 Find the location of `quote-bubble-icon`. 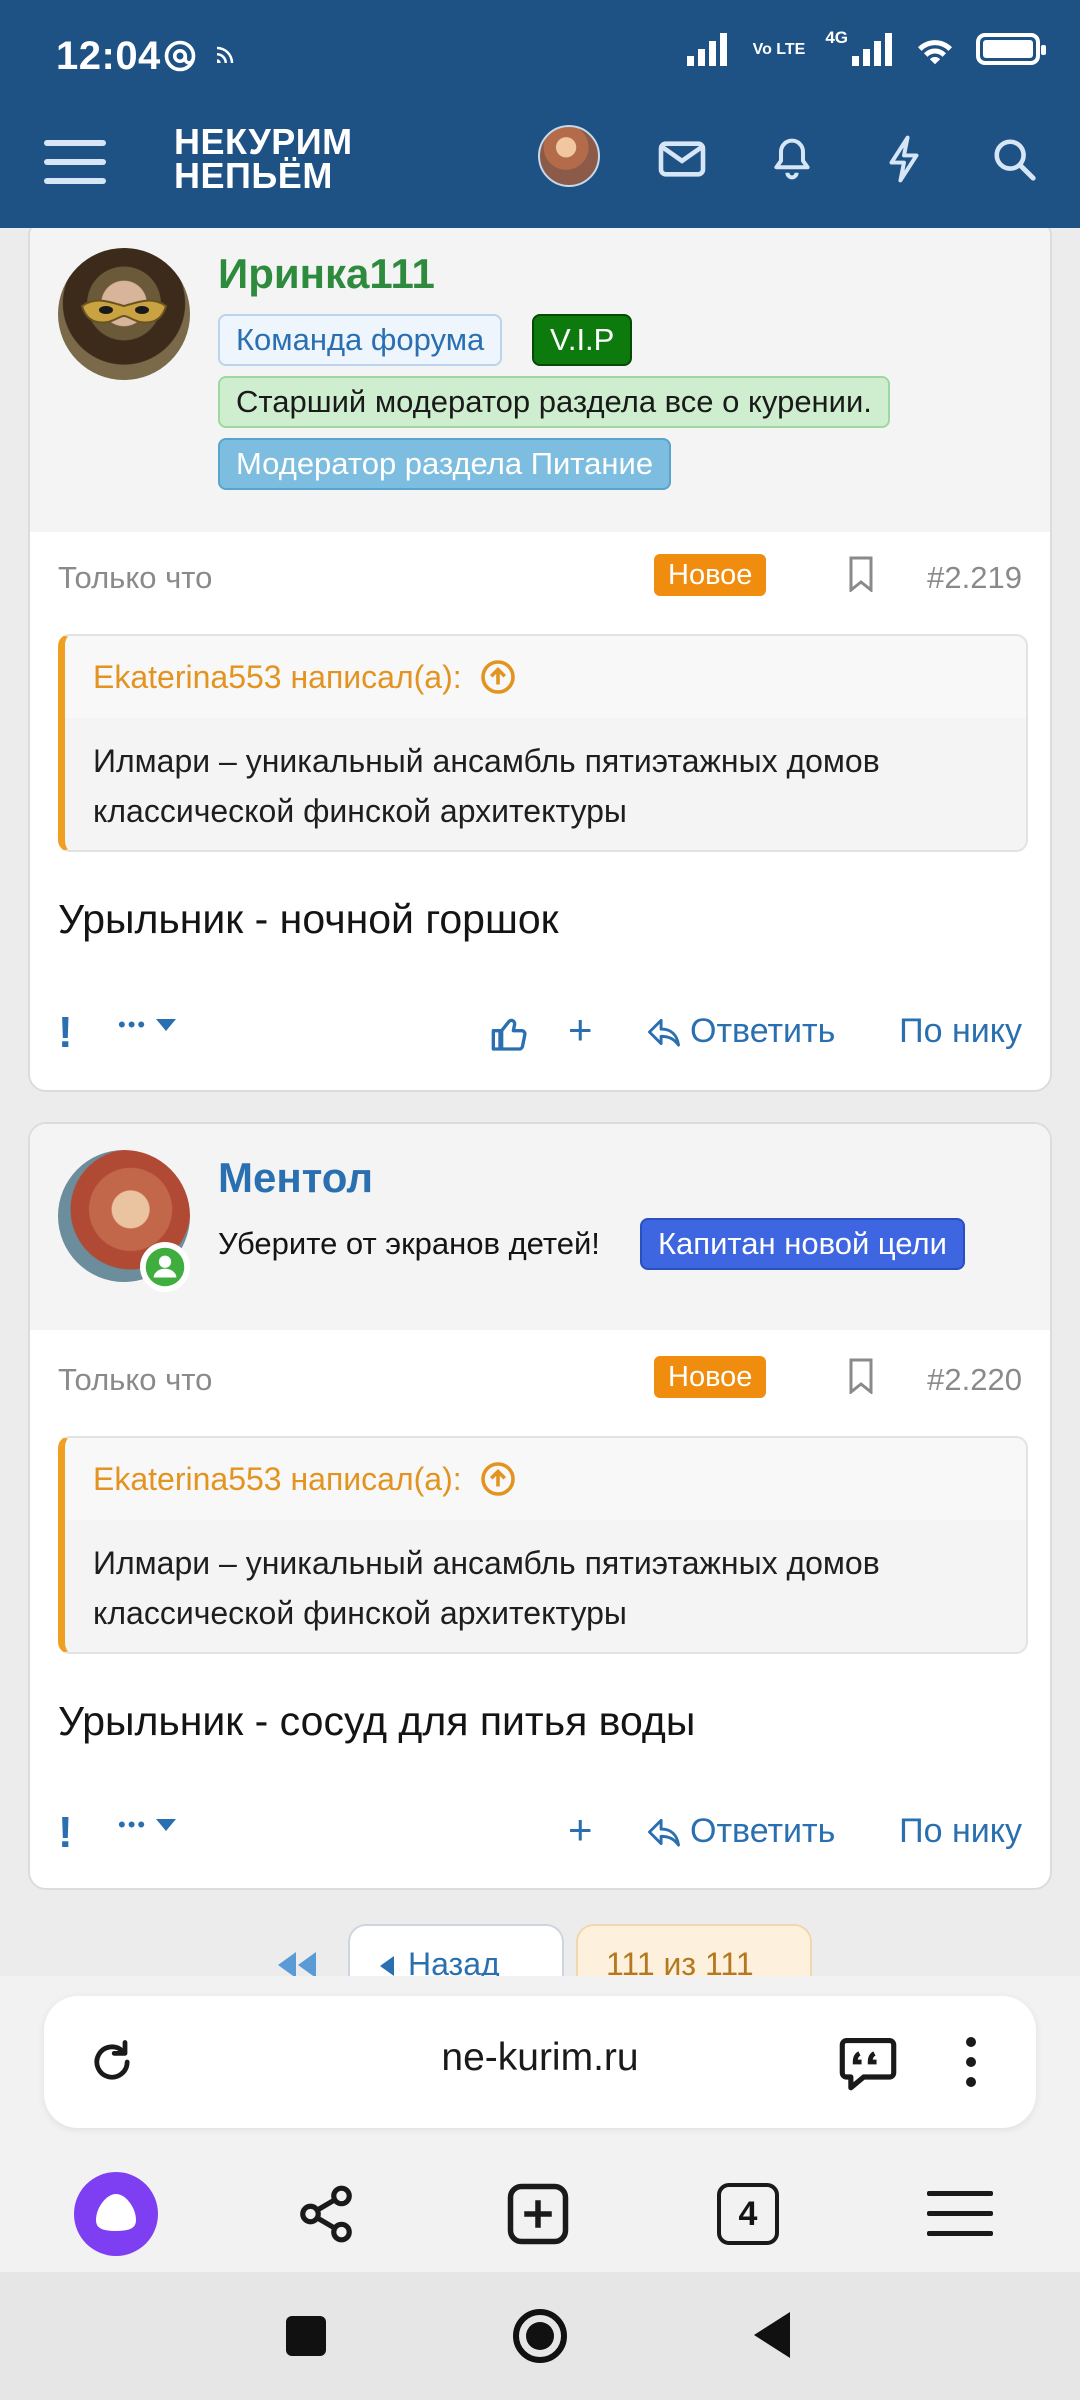

quote-bubble-icon is located at coordinates (868, 2062).